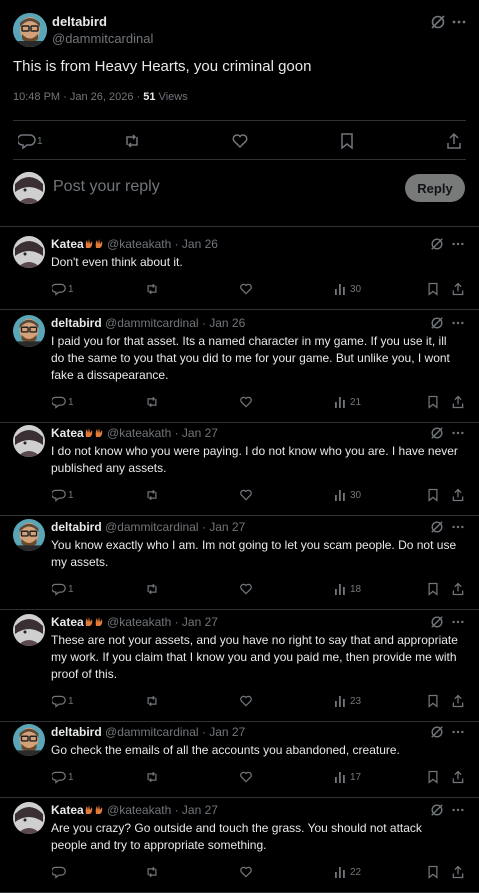 This screenshot has height=893, width=479. Describe the element at coordinates (79, 21) in the screenshot. I see `author-name: deltabird` at that location.